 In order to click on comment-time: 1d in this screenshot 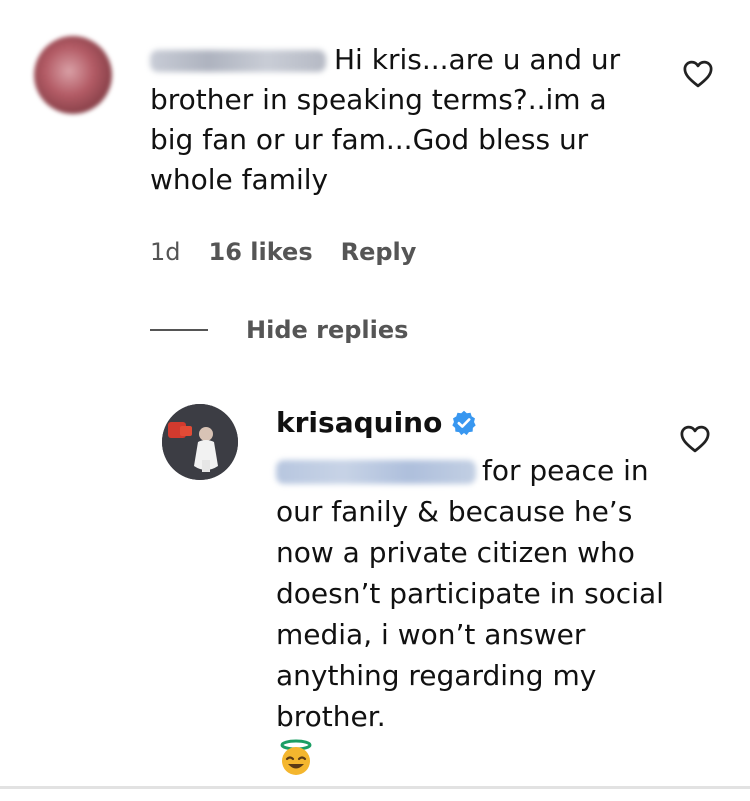, I will do `click(165, 252)`.